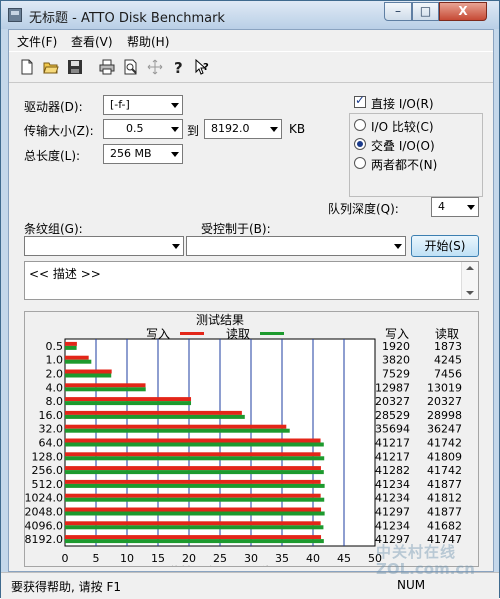 Image resolution: width=500 pixels, height=599 pixels. Describe the element at coordinates (44, 525) in the screenshot. I see `category-label: 4096.0` at that location.